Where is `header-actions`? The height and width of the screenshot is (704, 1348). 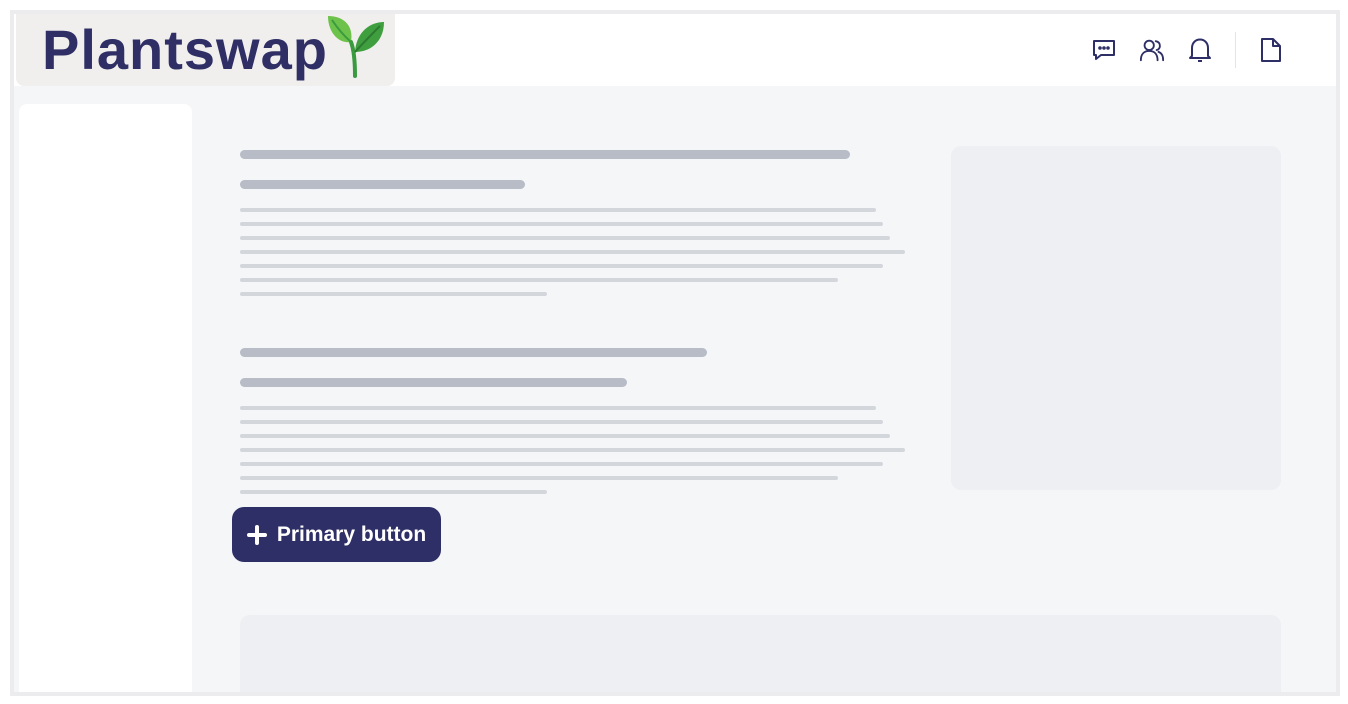 header-actions is located at coordinates (1187, 50).